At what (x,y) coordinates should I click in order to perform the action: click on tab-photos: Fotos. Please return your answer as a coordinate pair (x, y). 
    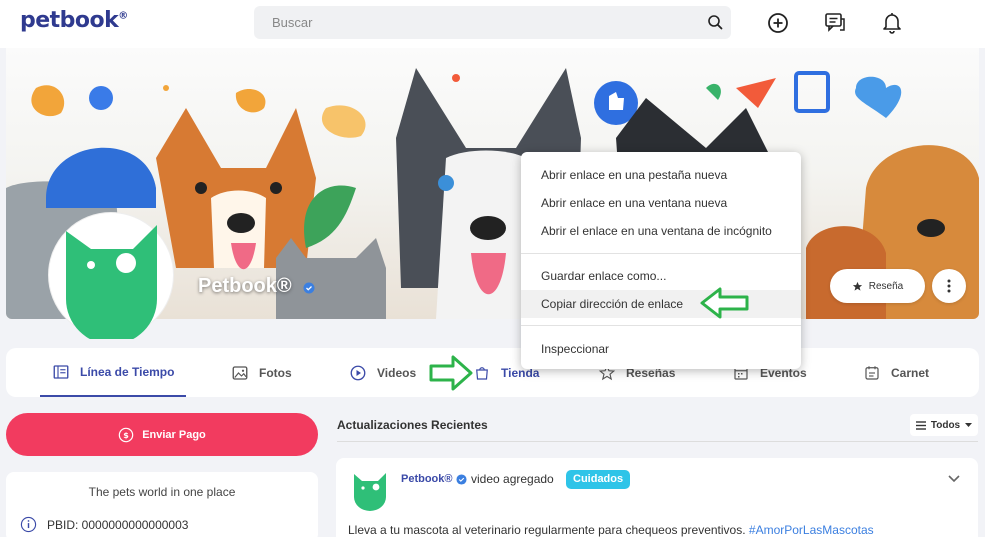
    Looking at the image, I should click on (261, 372).